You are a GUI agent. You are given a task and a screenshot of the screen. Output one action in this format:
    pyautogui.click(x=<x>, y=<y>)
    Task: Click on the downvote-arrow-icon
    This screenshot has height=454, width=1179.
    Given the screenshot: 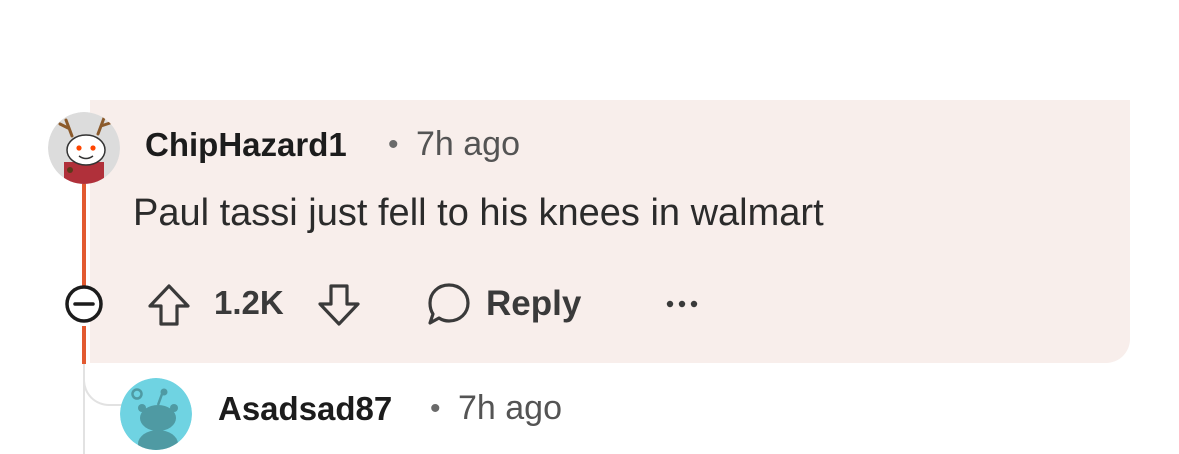 What is the action you would take?
    pyautogui.click(x=339, y=305)
    